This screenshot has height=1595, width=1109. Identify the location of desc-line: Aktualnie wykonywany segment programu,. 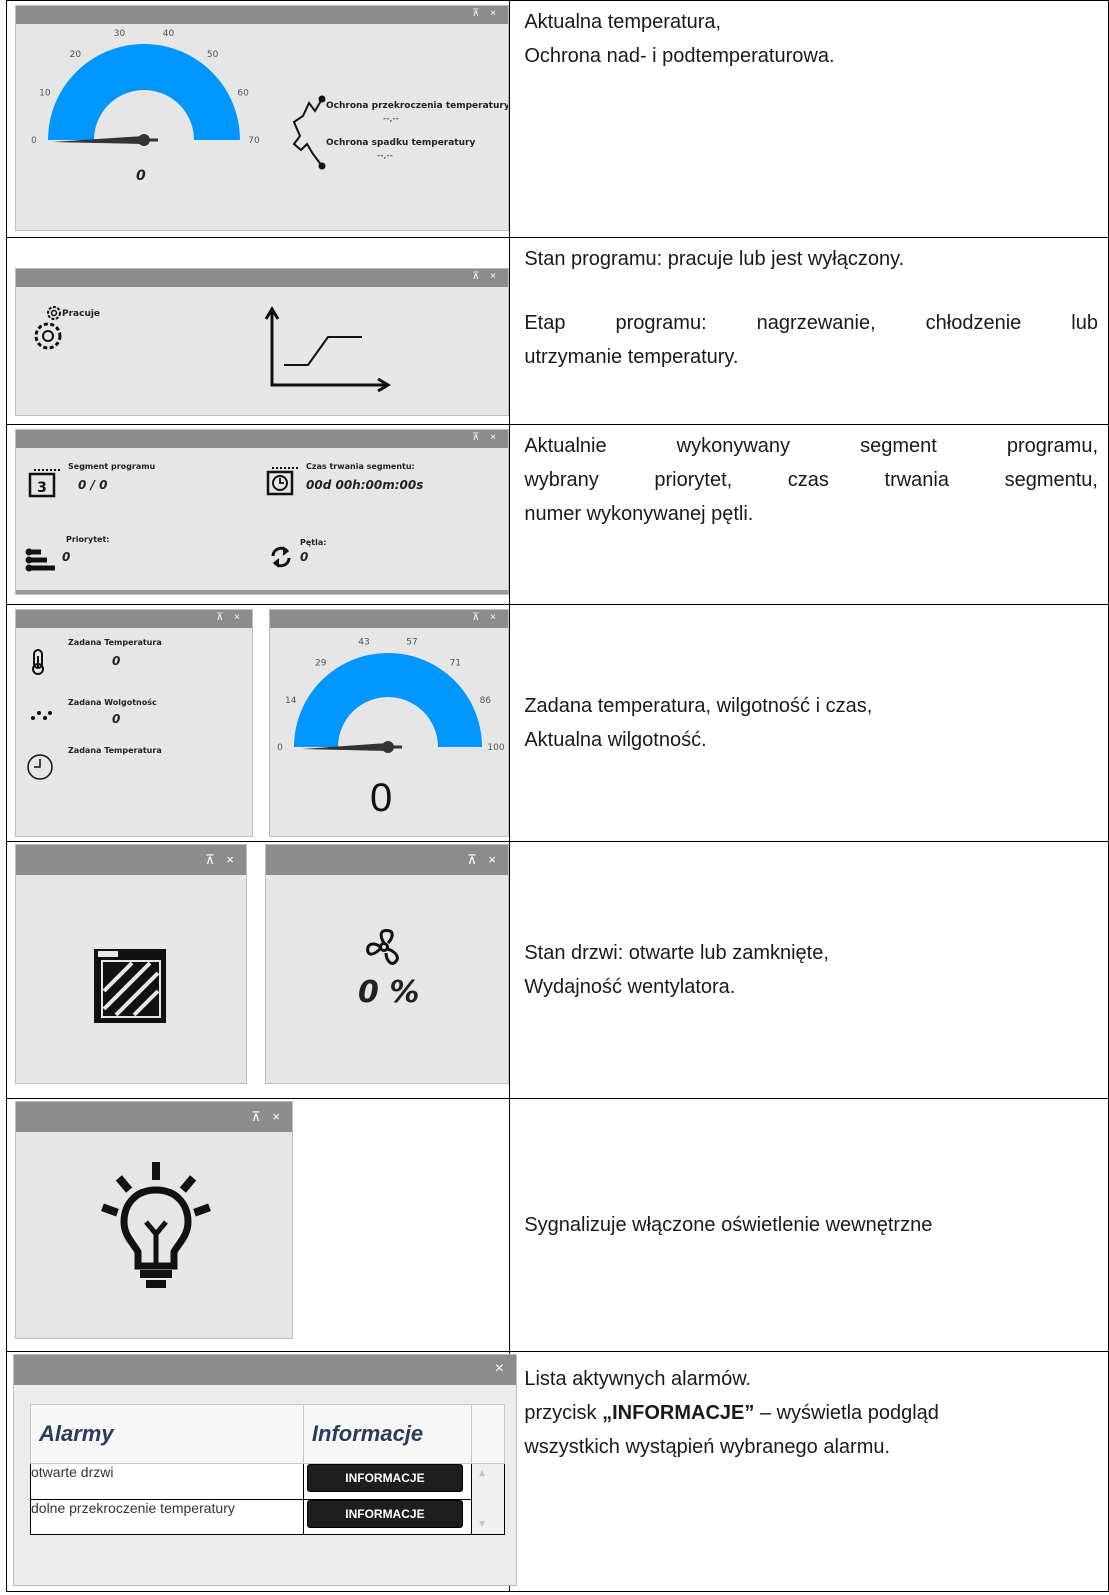
(811, 446).